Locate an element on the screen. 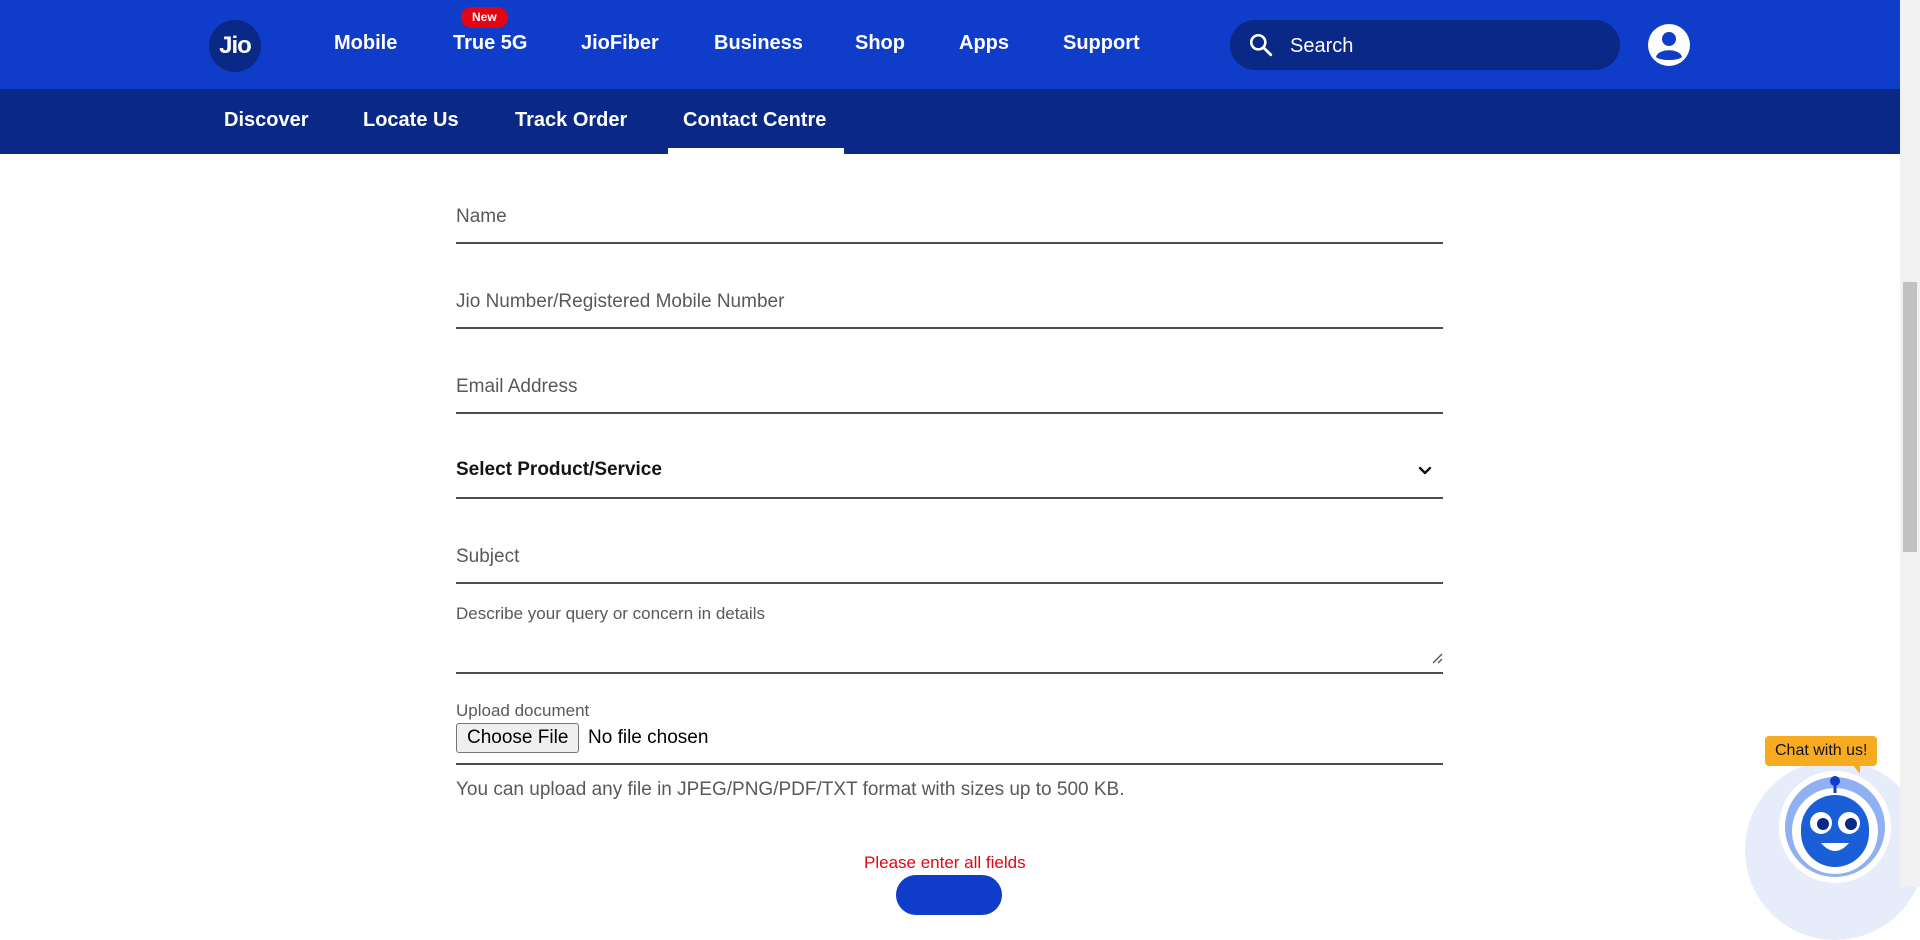 This screenshot has width=1920, height=940. file-status: No file chosen is located at coordinates (648, 737).